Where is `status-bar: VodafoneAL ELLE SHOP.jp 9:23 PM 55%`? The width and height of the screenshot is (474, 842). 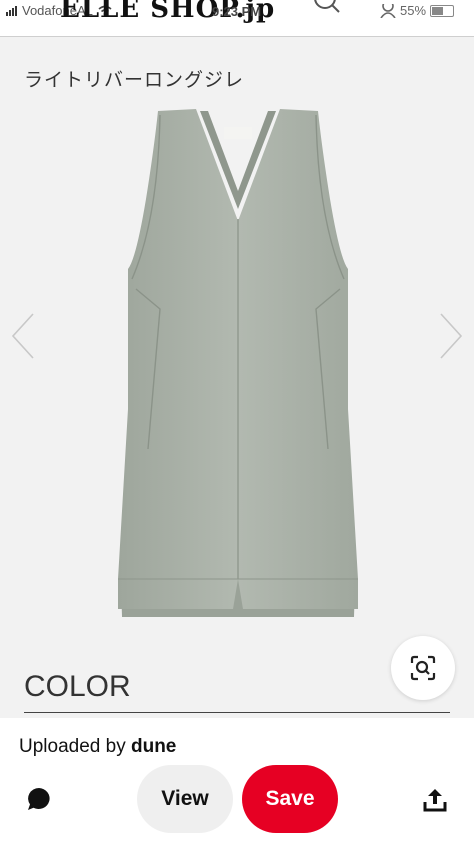 status-bar: VodafoneAL ELLE SHOP.jp 9:23 PM 55% is located at coordinates (237, 18).